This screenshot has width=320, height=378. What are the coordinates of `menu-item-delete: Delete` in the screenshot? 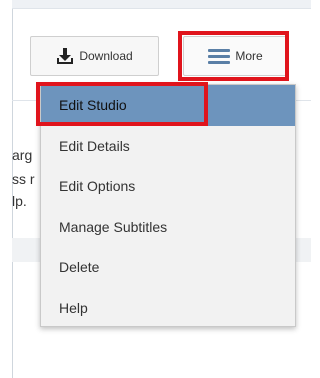 It's located at (168, 267).